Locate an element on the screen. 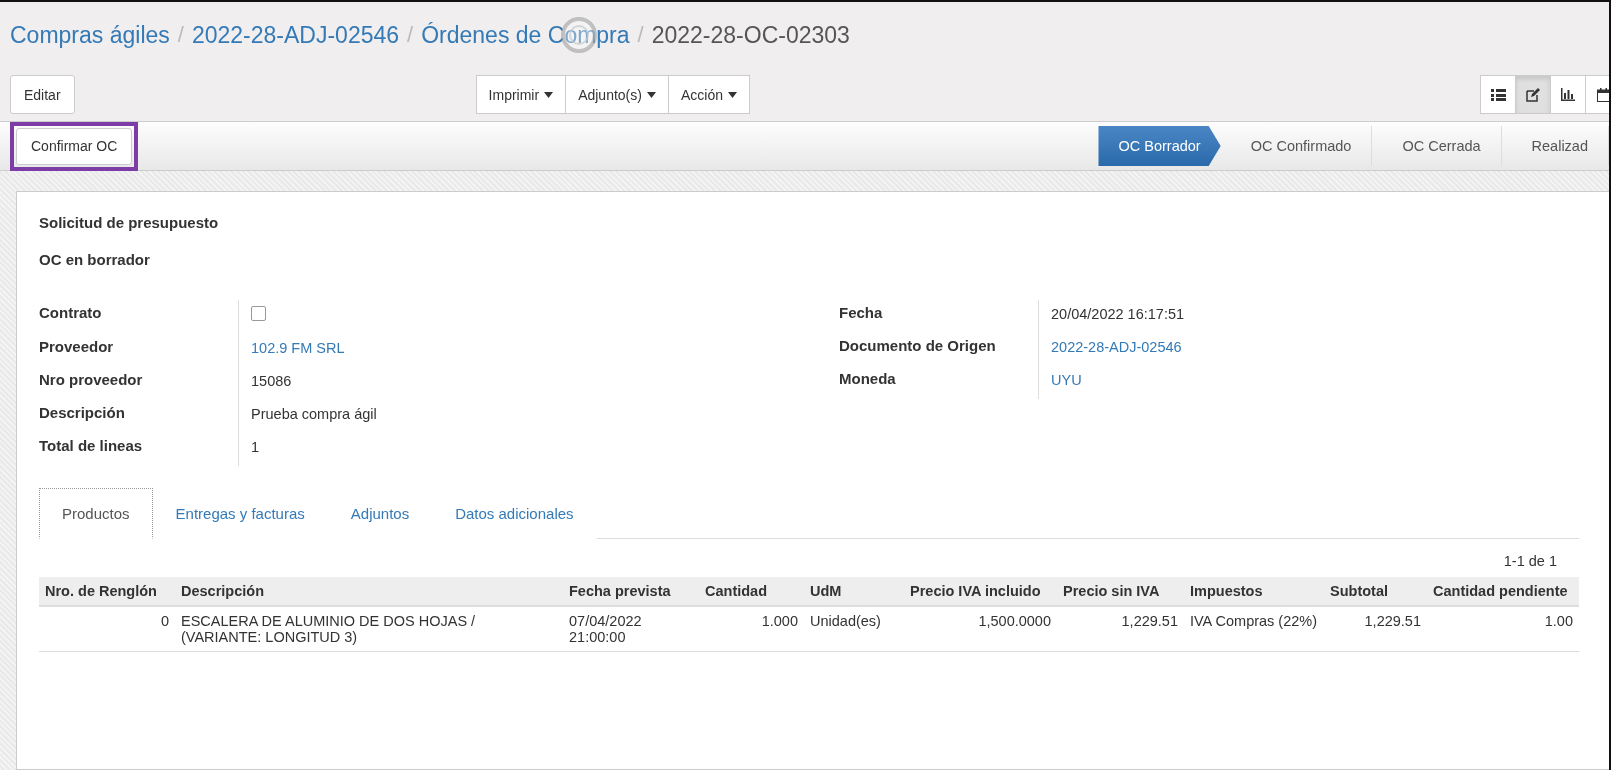  dropdown-button: Adjunto(s) is located at coordinates (617, 94).